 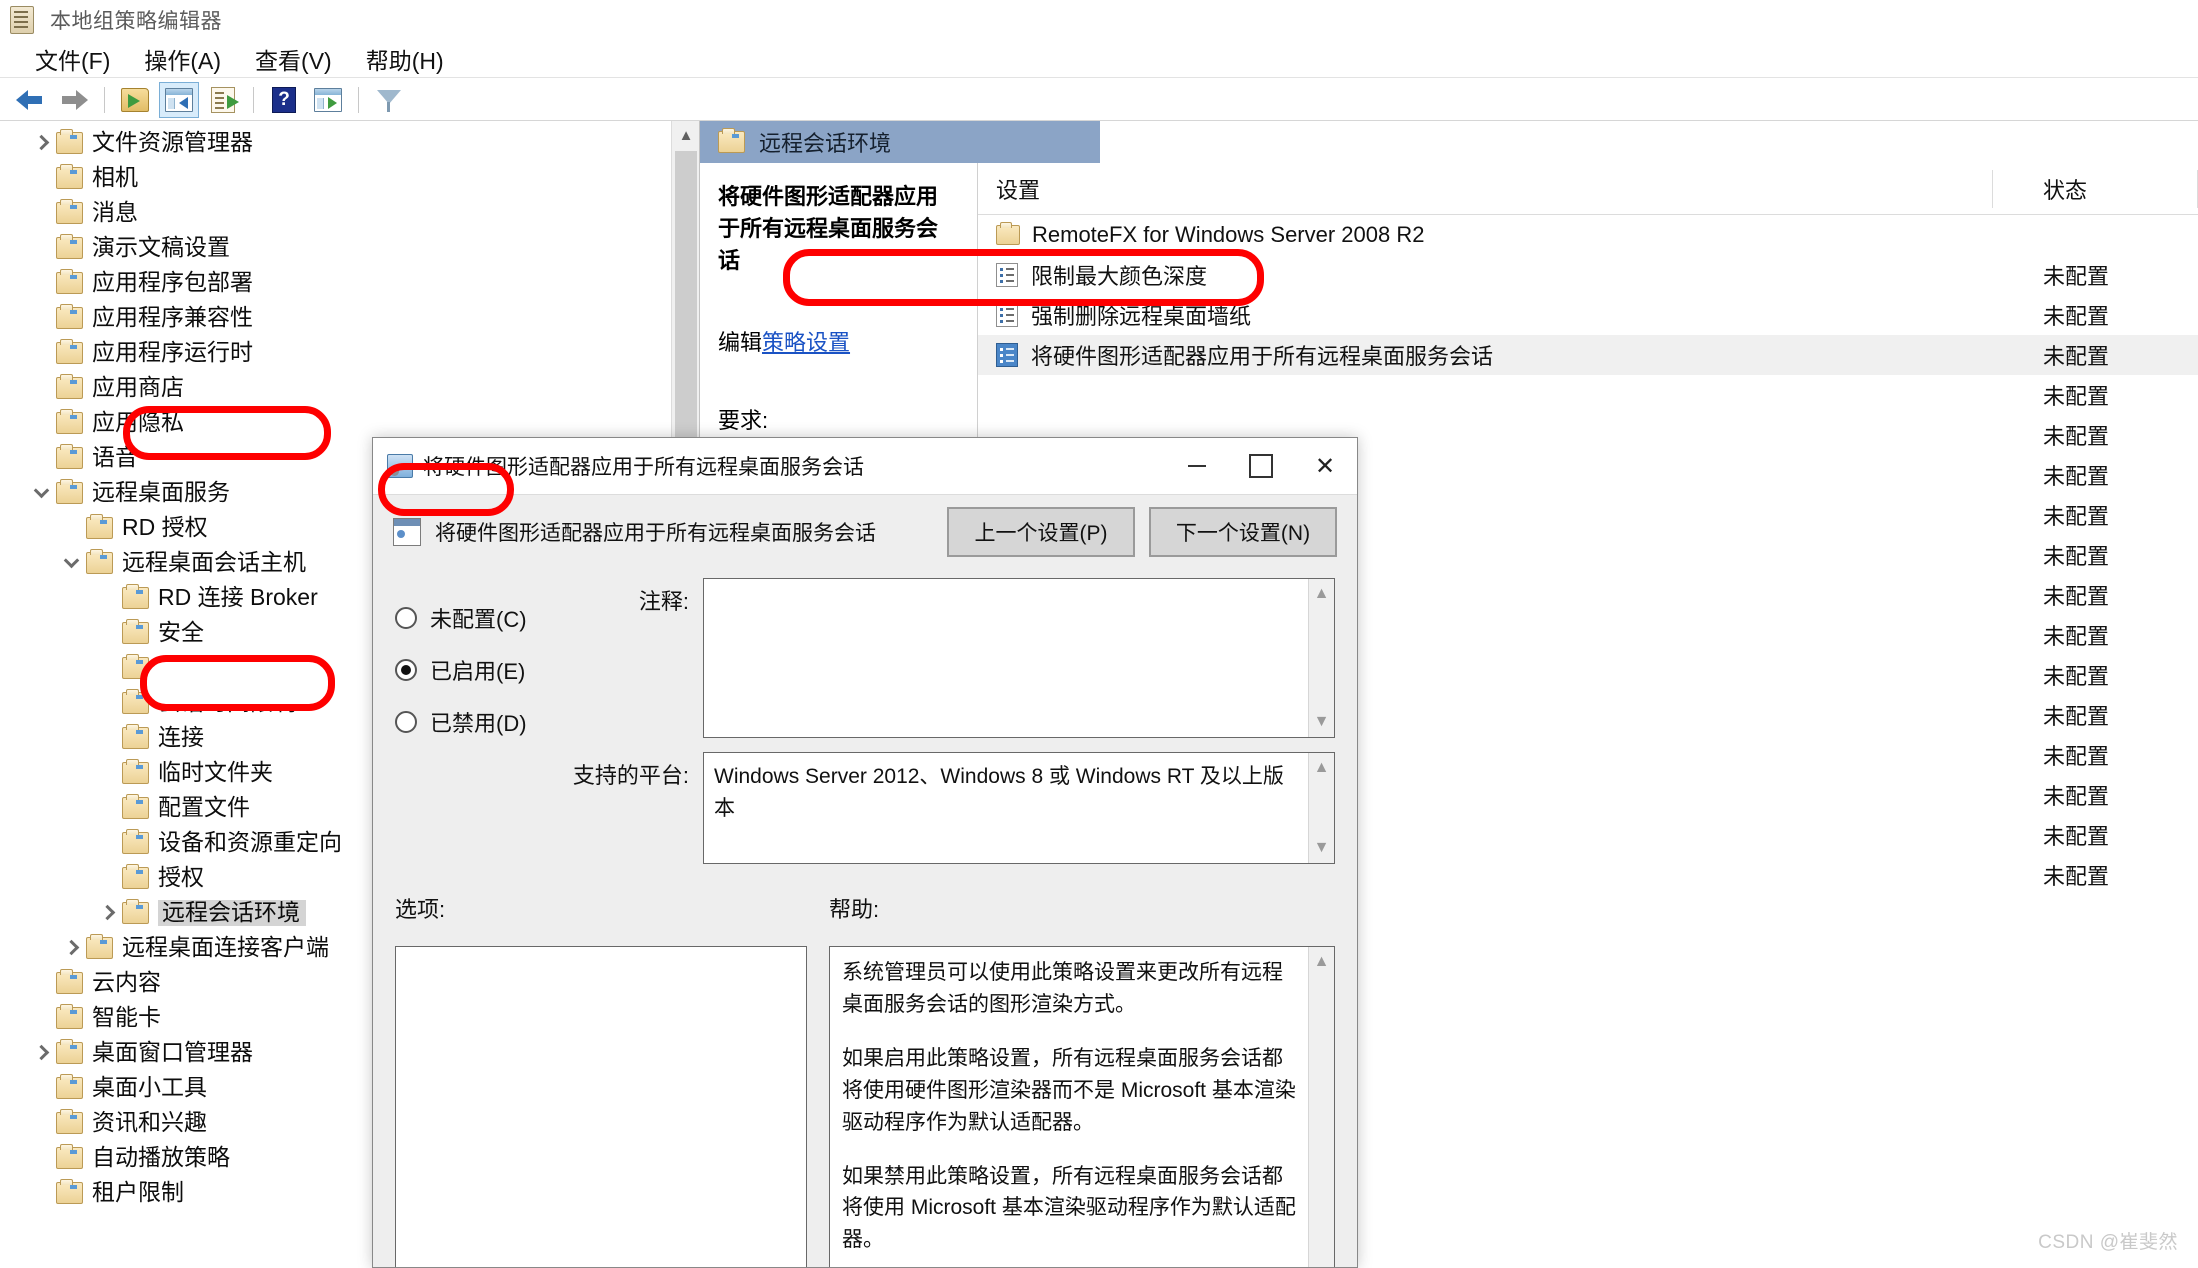 What do you see at coordinates (161, 1157) in the screenshot?
I see `tree-item-label: 自动播放策略` at bounding box center [161, 1157].